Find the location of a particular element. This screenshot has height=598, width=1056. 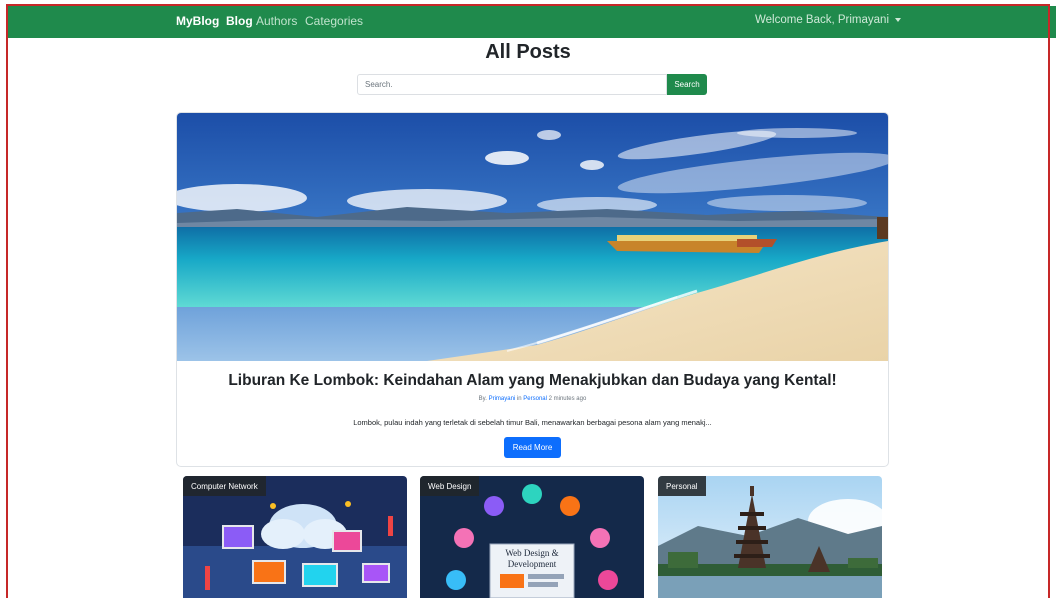

category-link: Personal is located at coordinates (535, 399).